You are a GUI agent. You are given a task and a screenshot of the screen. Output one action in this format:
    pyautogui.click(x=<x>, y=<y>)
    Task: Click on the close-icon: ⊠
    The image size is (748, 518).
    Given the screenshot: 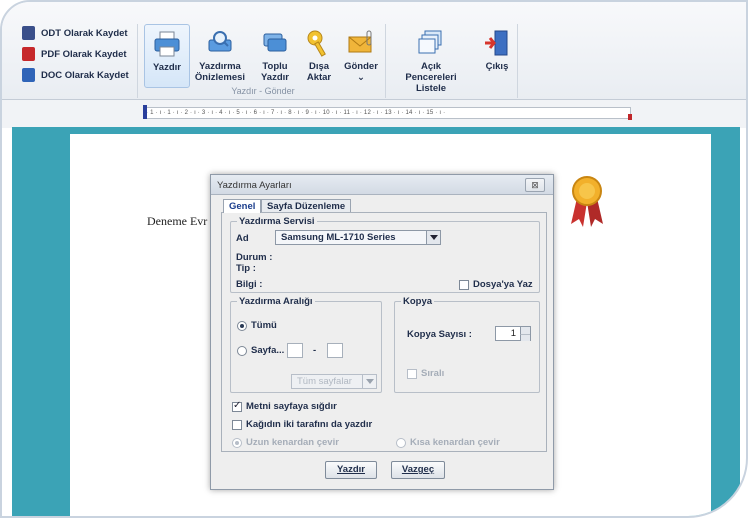 What is the action you would take?
    pyautogui.click(x=535, y=185)
    